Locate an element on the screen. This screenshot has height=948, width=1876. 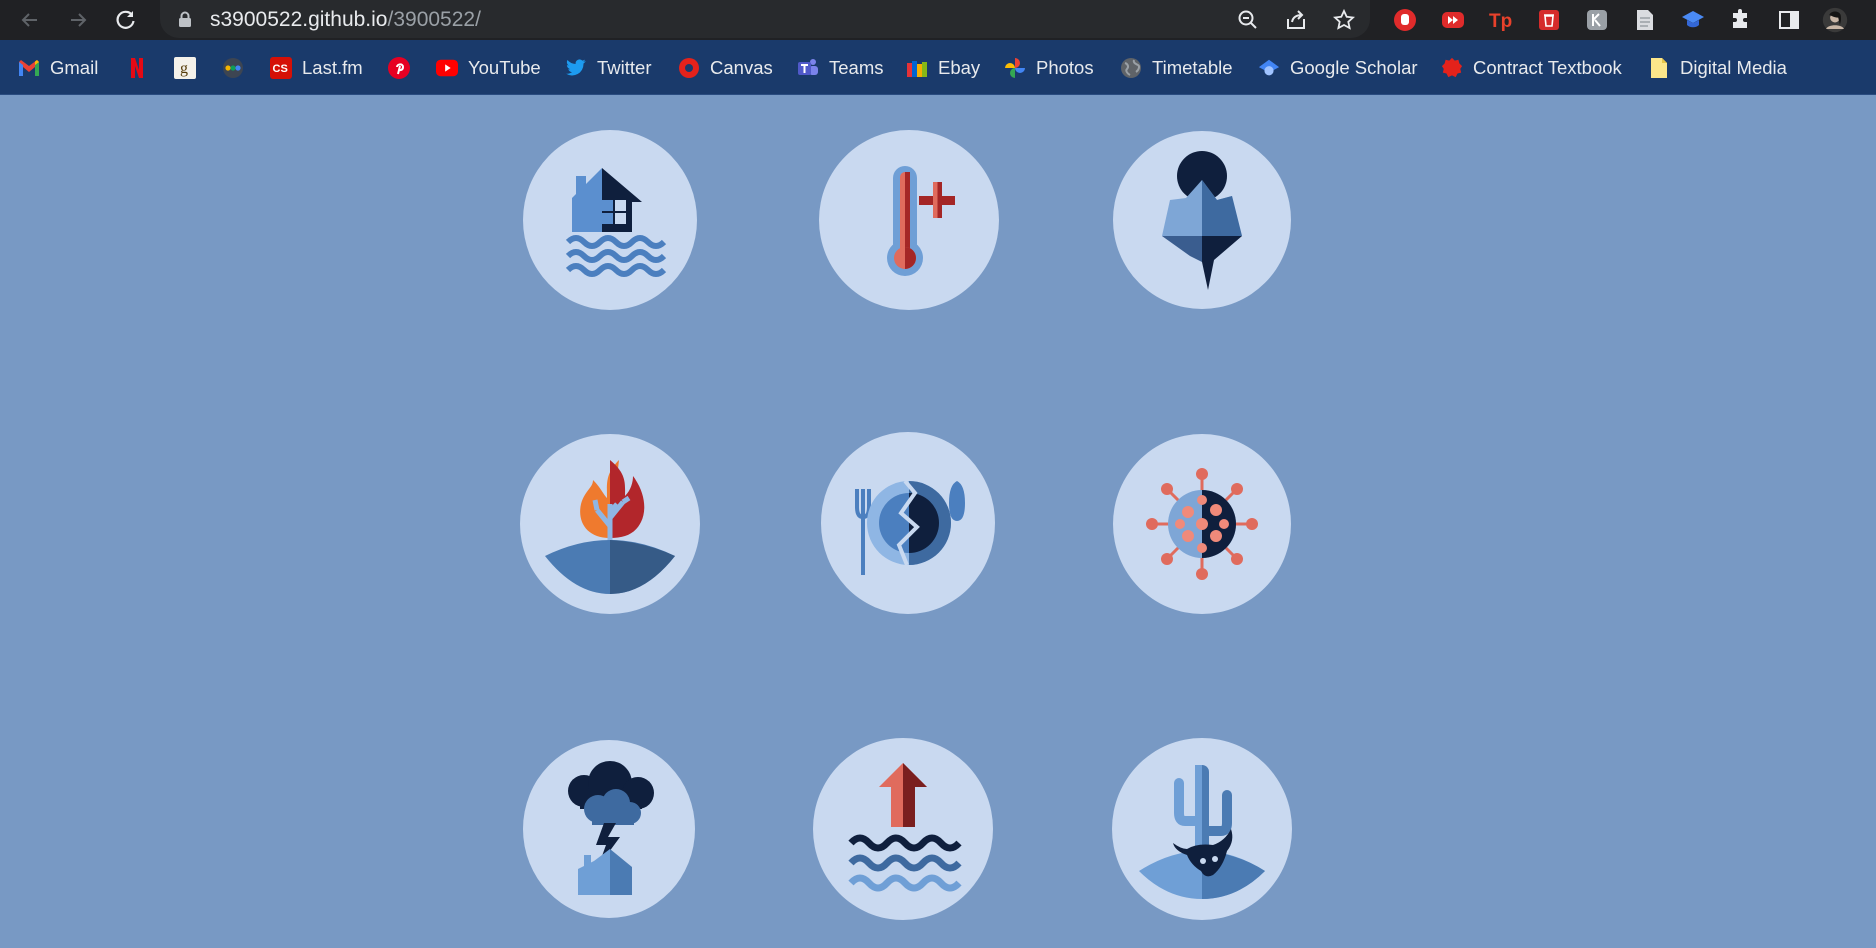
glyph-icon is located at coordinates (1597, 20).